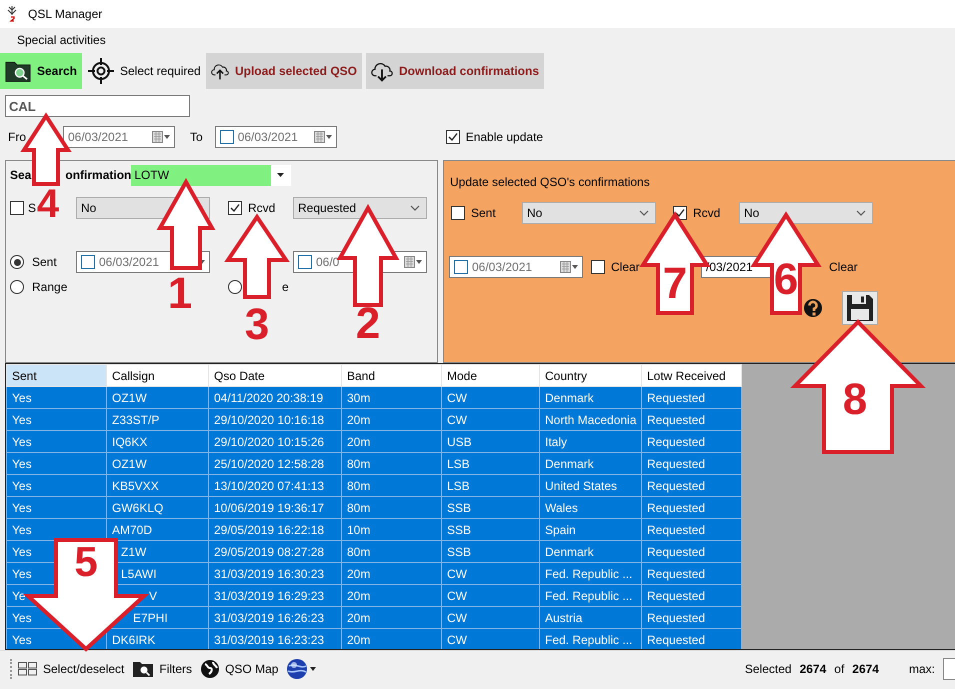 This screenshot has width=955, height=689. Describe the element at coordinates (550, 182) in the screenshot. I see `group-title: Update selected QSO's confirmations` at that location.